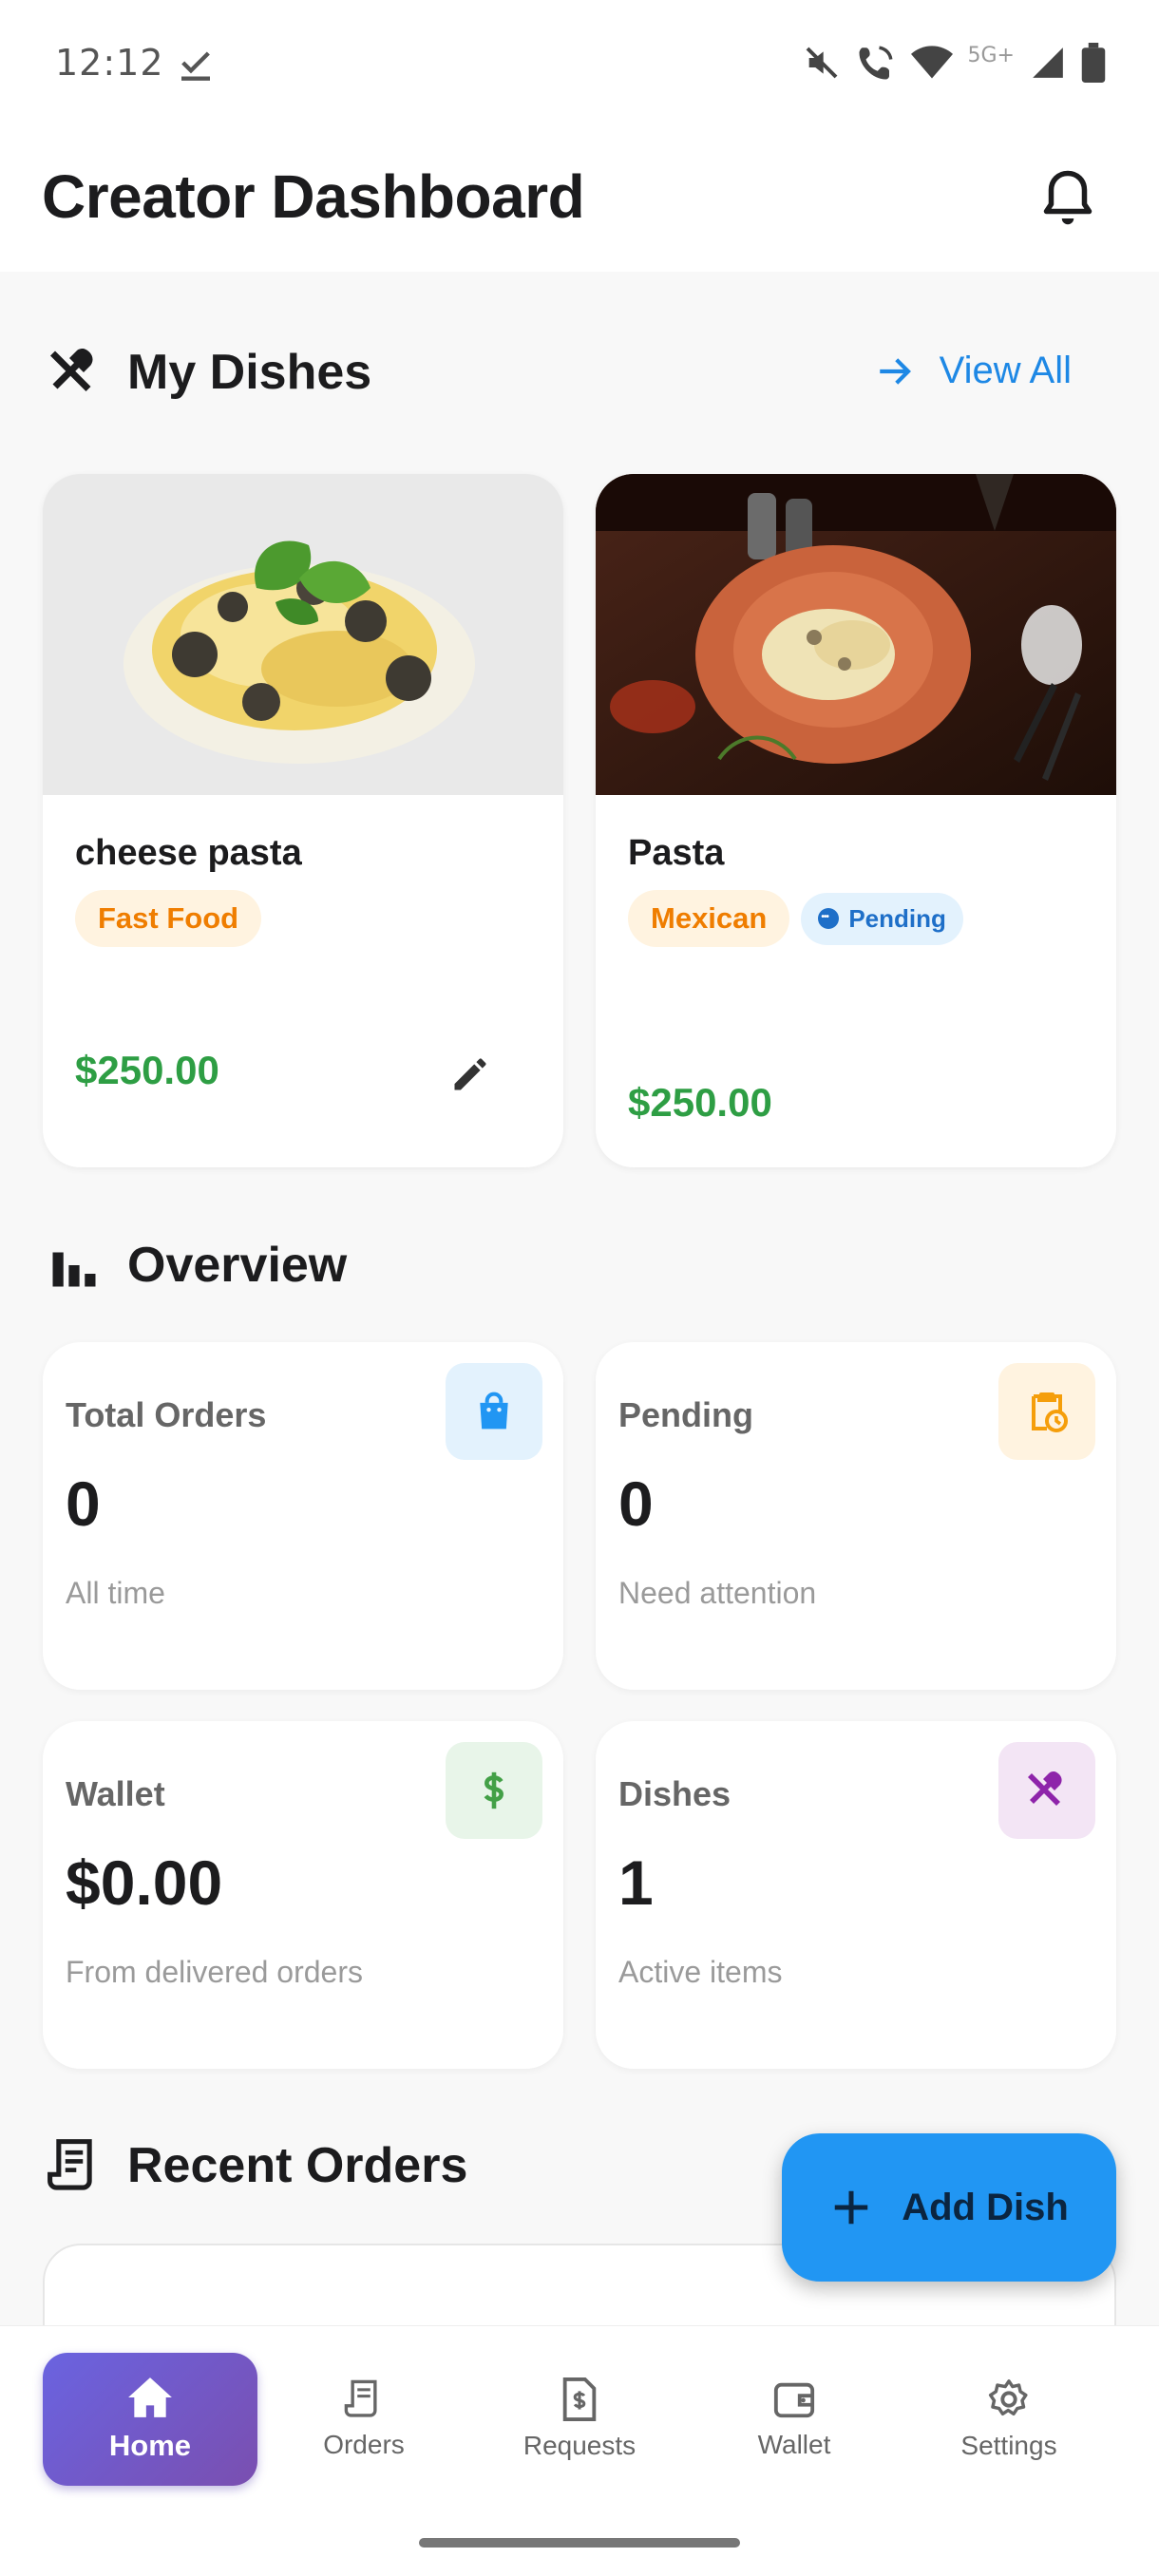  Describe the element at coordinates (579, 2399) in the screenshot. I see `request-icon` at that location.